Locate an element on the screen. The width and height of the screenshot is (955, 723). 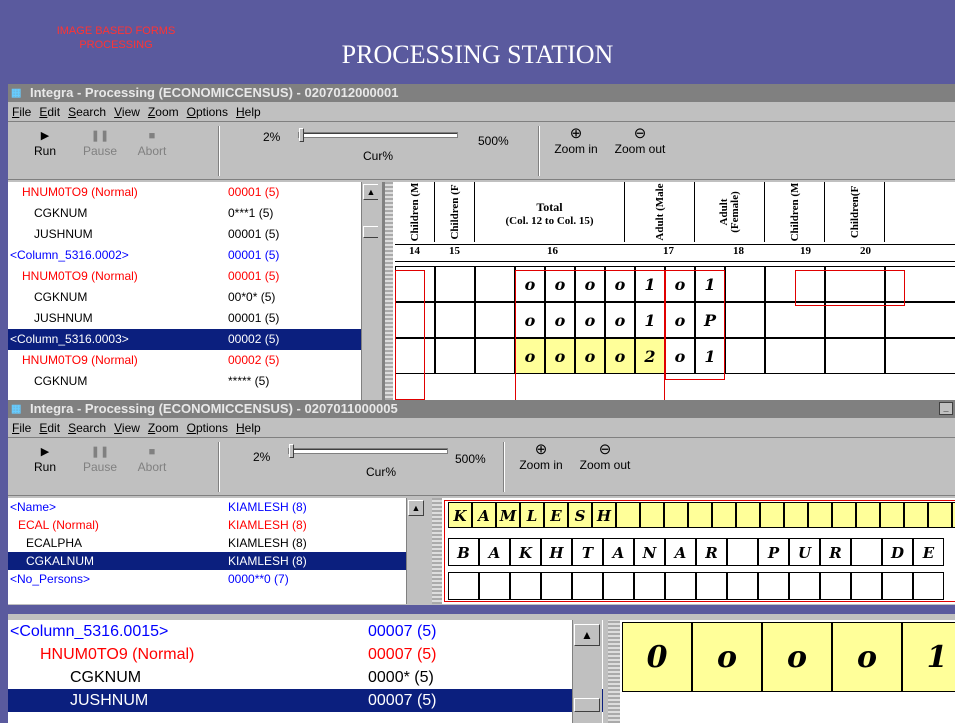
zoomed-form-image: 0ooo1 is located at coordinates (781, 671).